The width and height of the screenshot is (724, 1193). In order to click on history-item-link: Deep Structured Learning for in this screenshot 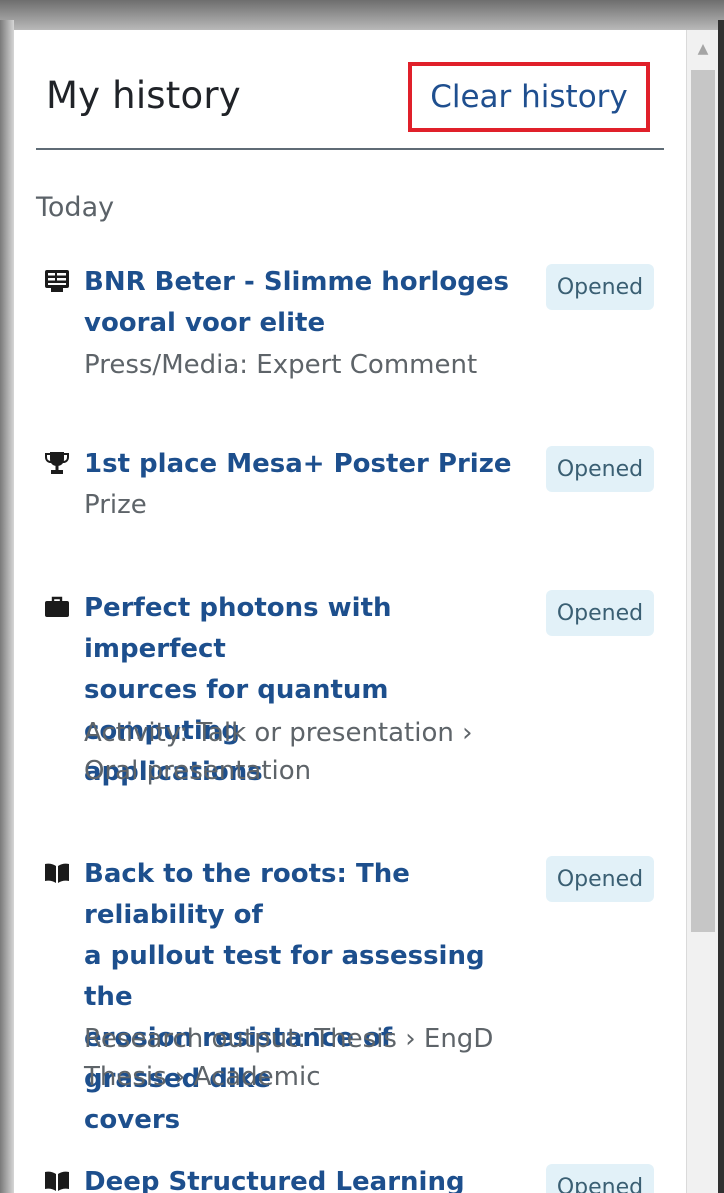, I will do `click(299, 1177)`.